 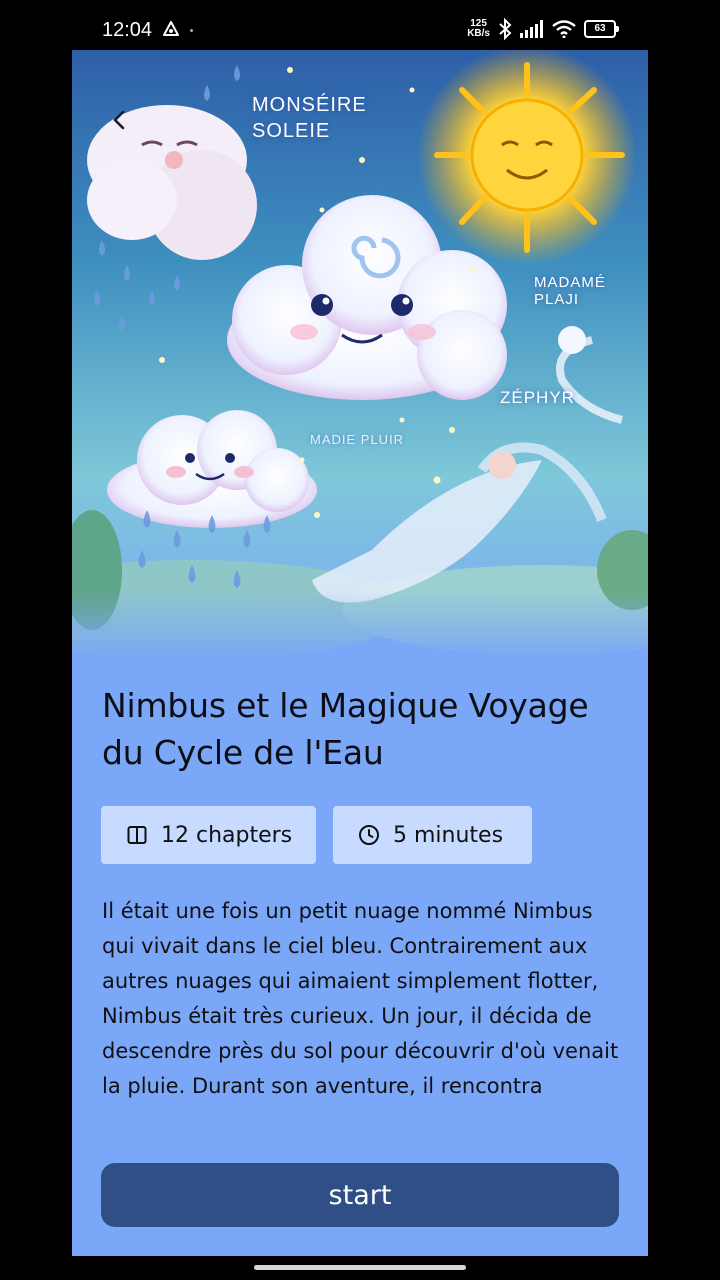 I want to click on clock-icon, so click(x=369, y=835).